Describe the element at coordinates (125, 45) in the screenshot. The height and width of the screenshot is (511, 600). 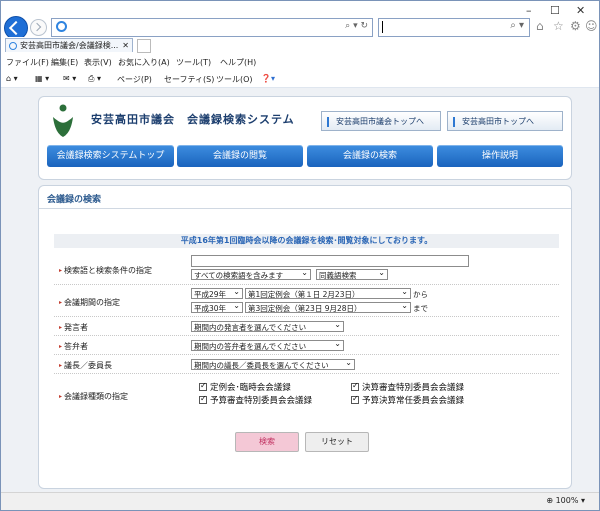
I see `tab-close-icon: ✕` at that location.